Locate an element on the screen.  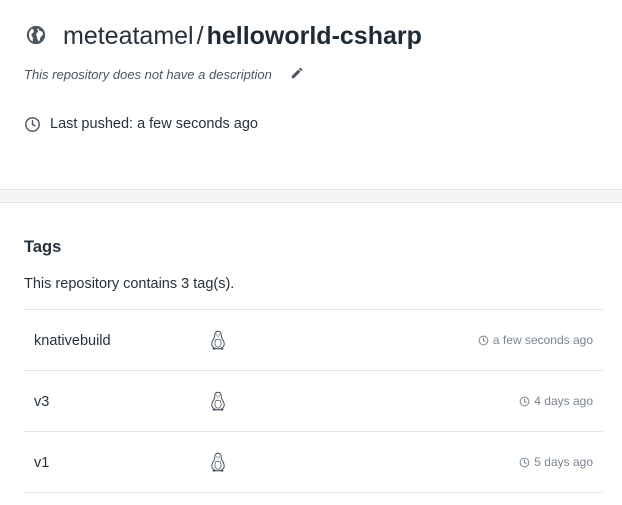
tags-count-text: This repository contains 3 tag(s). is located at coordinates (129, 284).